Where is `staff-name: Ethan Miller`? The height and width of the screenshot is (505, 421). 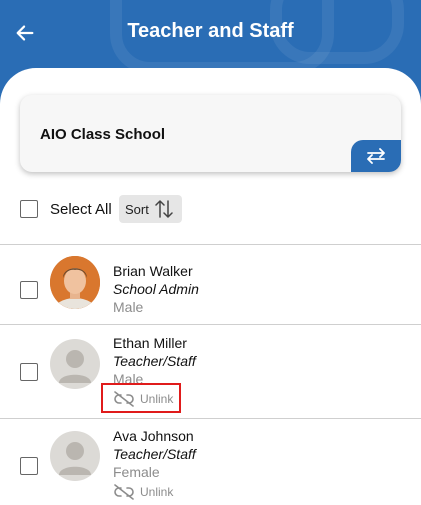
staff-name: Ethan Miller is located at coordinates (150, 343).